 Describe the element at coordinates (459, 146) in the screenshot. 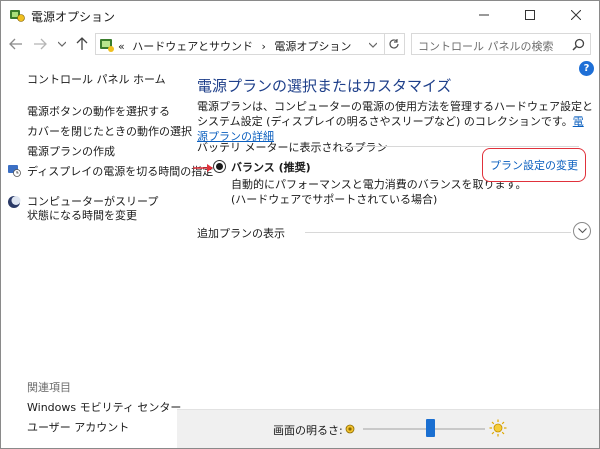

I see `group-divider` at that location.